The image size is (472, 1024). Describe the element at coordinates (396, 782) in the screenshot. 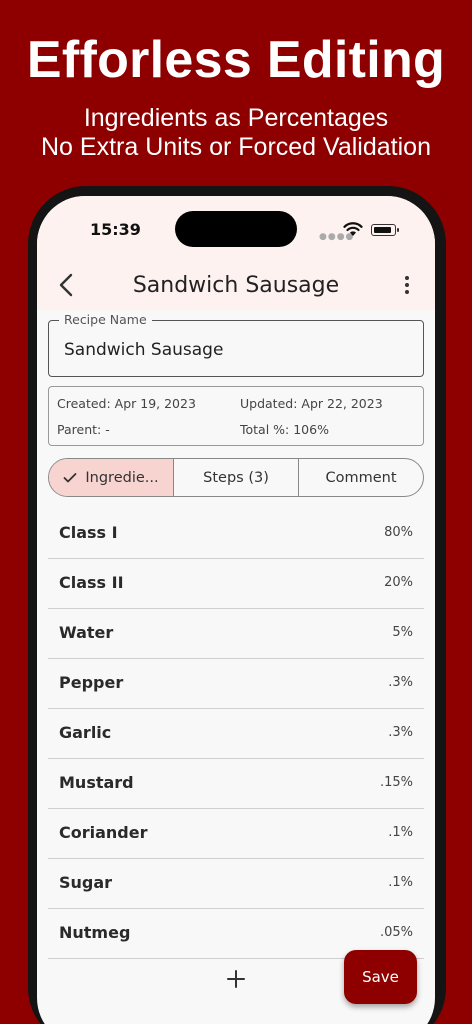

I see `ingredient-percent: .15%` at that location.